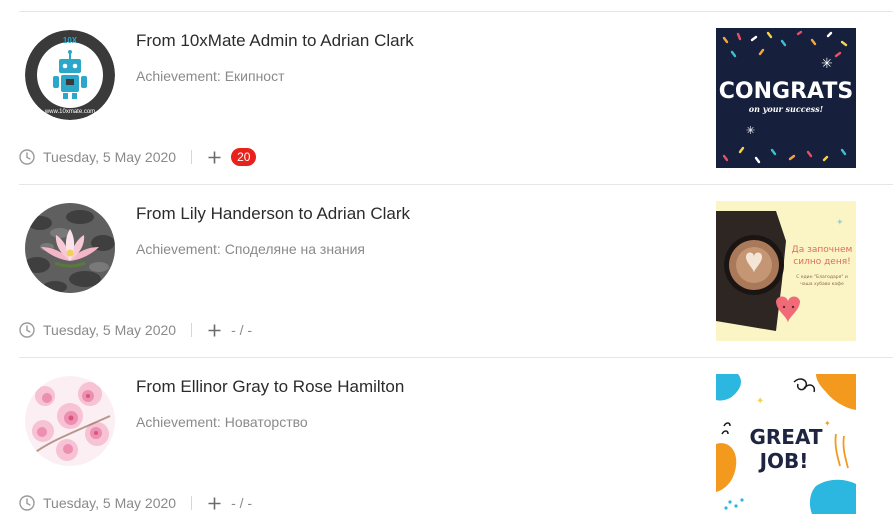 The image size is (893, 521). What do you see at coordinates (785, 437) in the screenshot?
I see `svg-text: GREAT` at bounding box center [785, 437].